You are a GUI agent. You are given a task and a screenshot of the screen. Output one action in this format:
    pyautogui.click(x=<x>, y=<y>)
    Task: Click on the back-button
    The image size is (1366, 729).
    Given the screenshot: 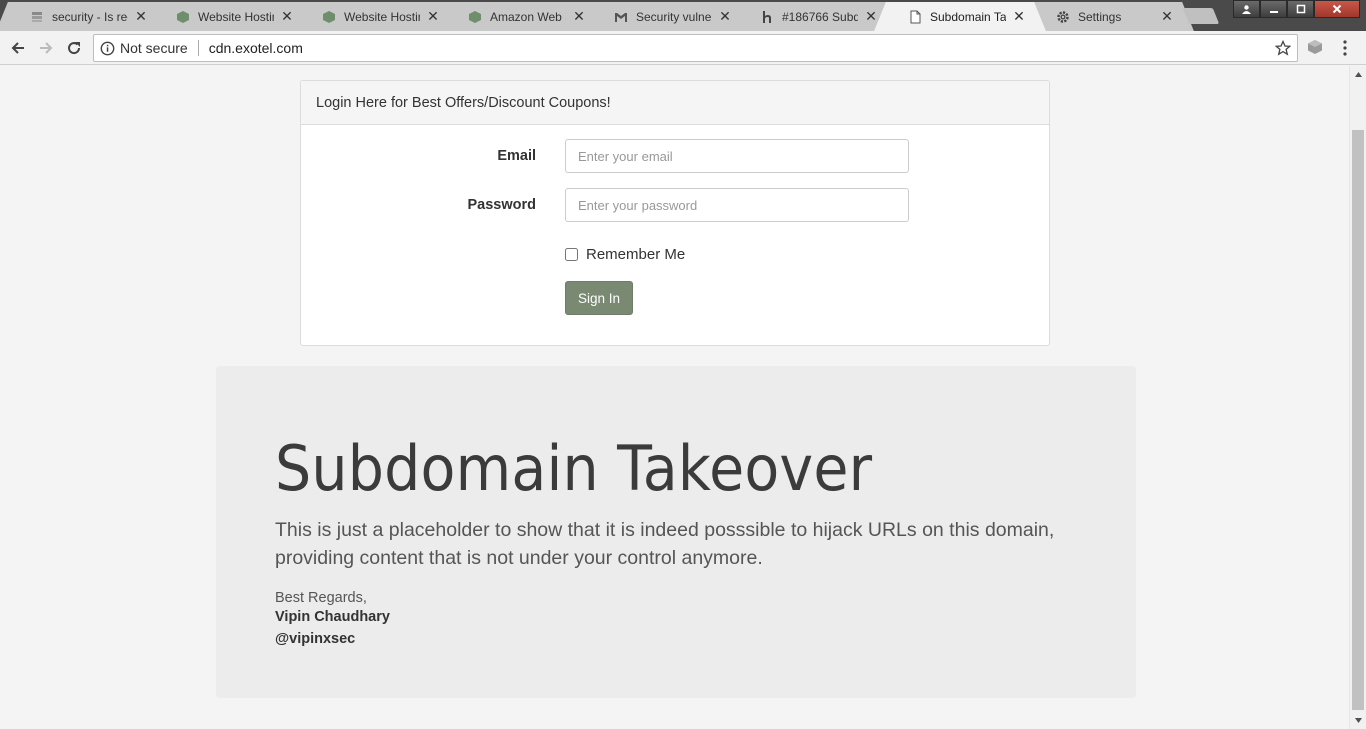 What is the action you would take?
    pyautogui.click(x=18, y=48)
    